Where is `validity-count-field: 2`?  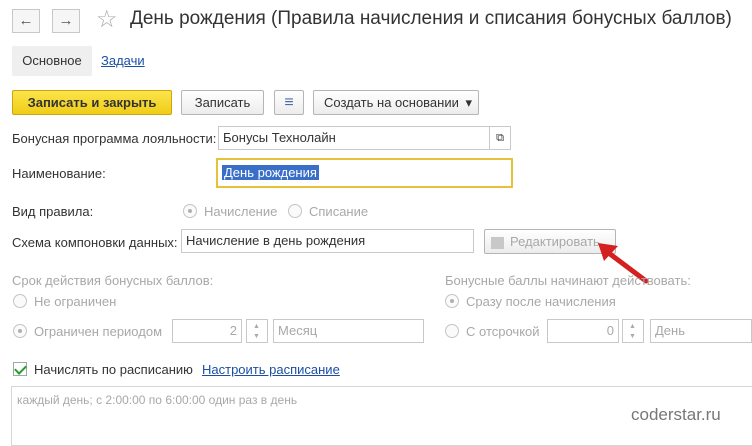 validity-count-field: 2 is located at coordinates (207, 331).